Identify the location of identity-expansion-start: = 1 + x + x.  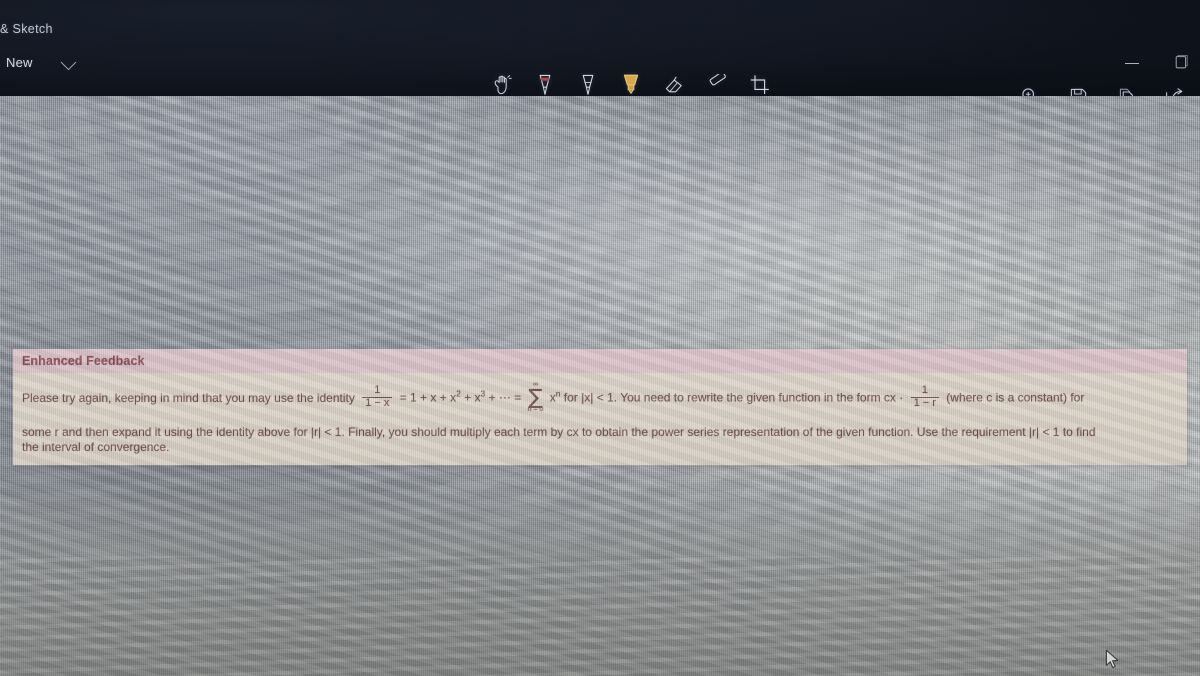
(428, 397).